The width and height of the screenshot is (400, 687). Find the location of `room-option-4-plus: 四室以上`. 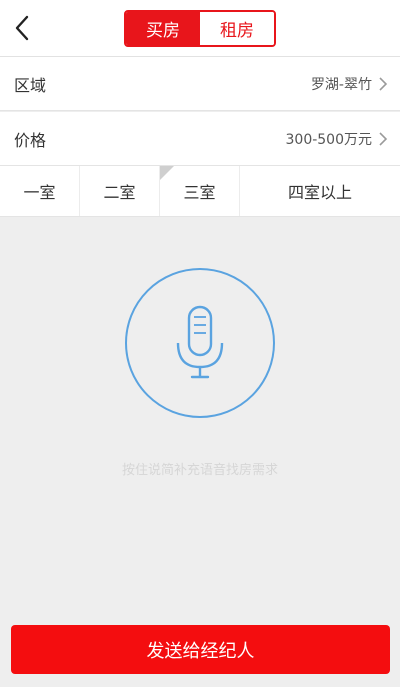

room-option-4-plus: 四室以上 is located at coordinates (320, 191).